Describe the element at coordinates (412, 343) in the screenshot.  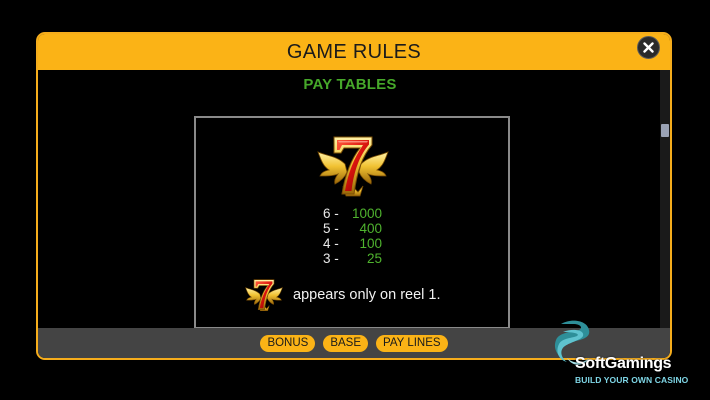
I see `tab-pay-lines: PAY LINES` at that location.